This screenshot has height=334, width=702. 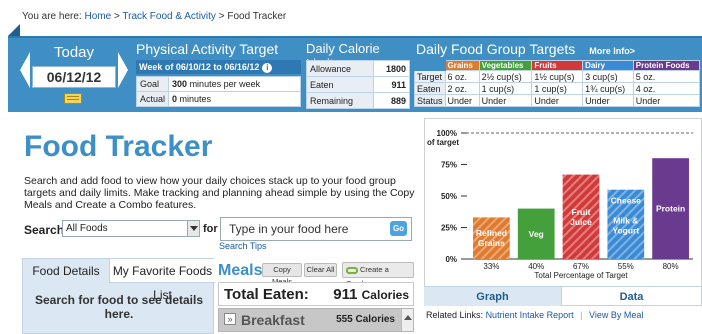 What do you see at coordinates (612, 51) in the screenshot?
I see `more-info-link: More Info>` at bounding box center [612, 51].